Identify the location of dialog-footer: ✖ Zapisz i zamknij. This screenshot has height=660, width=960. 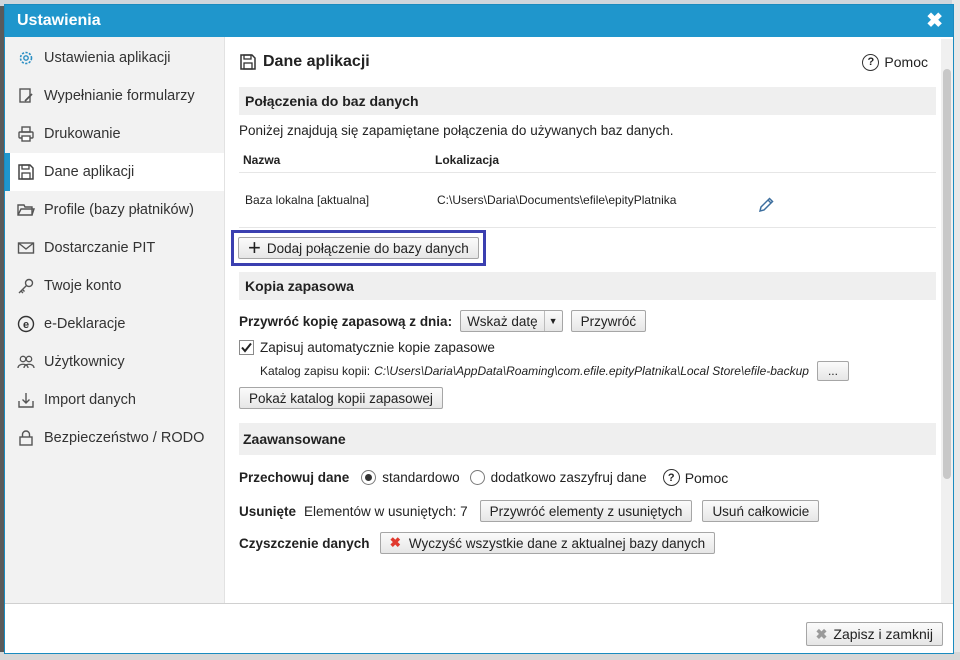
(479, 628).